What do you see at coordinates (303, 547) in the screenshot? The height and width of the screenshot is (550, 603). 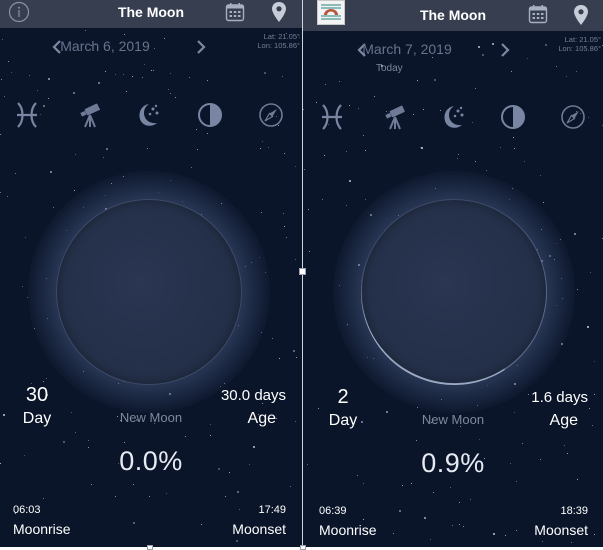 I see `resize-handle-right` at bounding box center [303, 547].